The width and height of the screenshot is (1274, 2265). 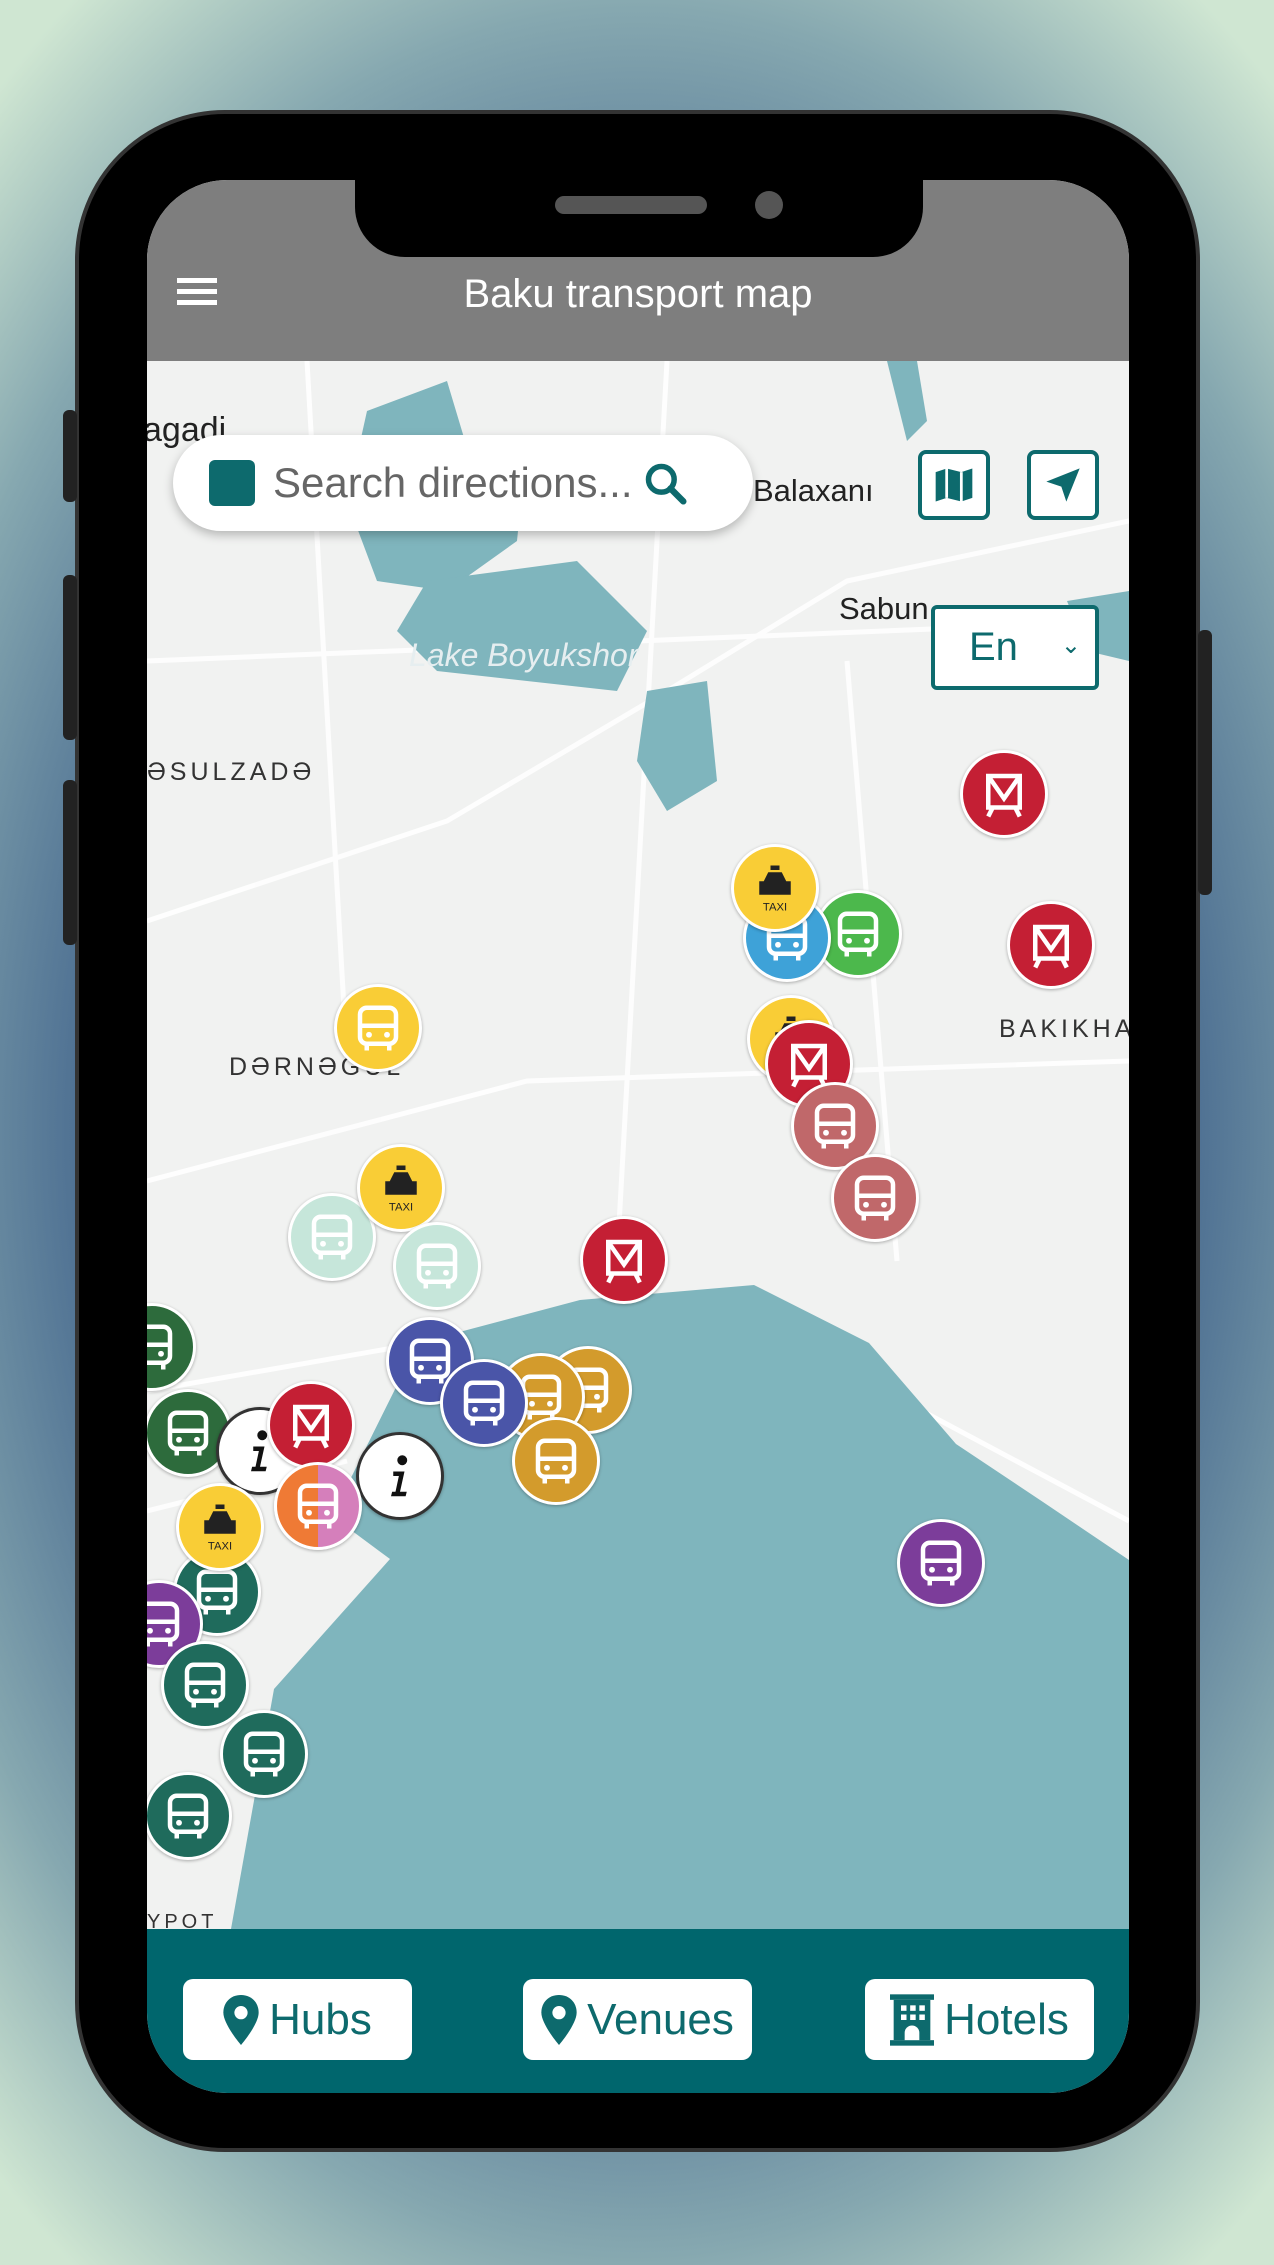 What do you see at coordinates (813, 490) in the screenshot?
I see `map-label: Balaxanı` at bounding box center [813, 490].